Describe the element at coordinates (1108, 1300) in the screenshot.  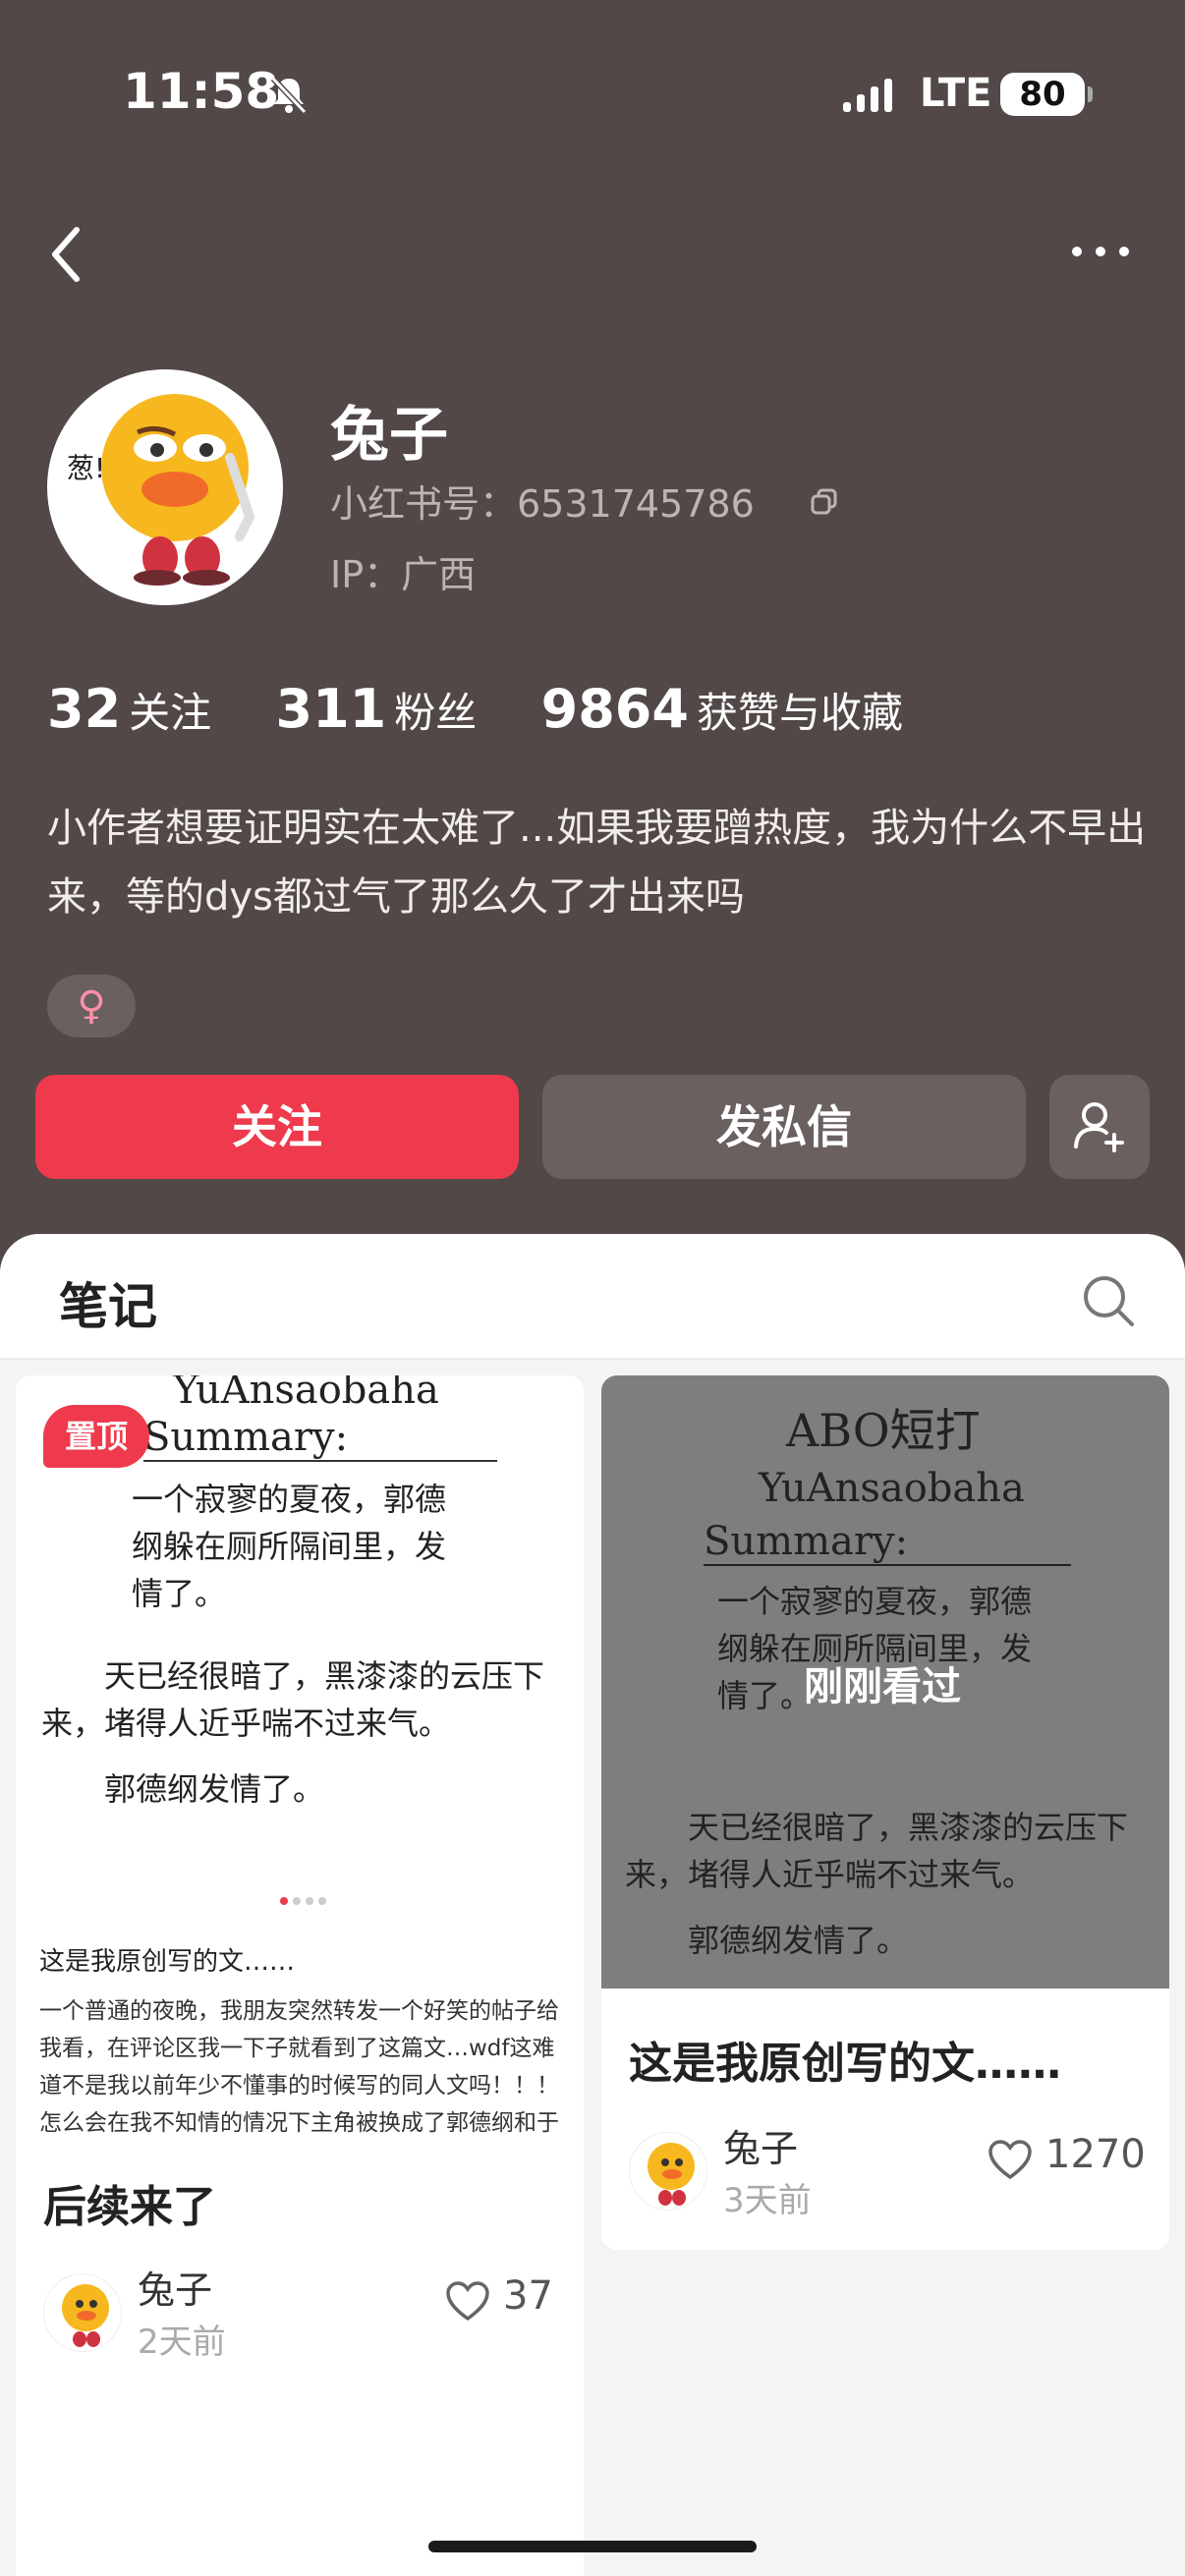
I see `search-icon` at that location.